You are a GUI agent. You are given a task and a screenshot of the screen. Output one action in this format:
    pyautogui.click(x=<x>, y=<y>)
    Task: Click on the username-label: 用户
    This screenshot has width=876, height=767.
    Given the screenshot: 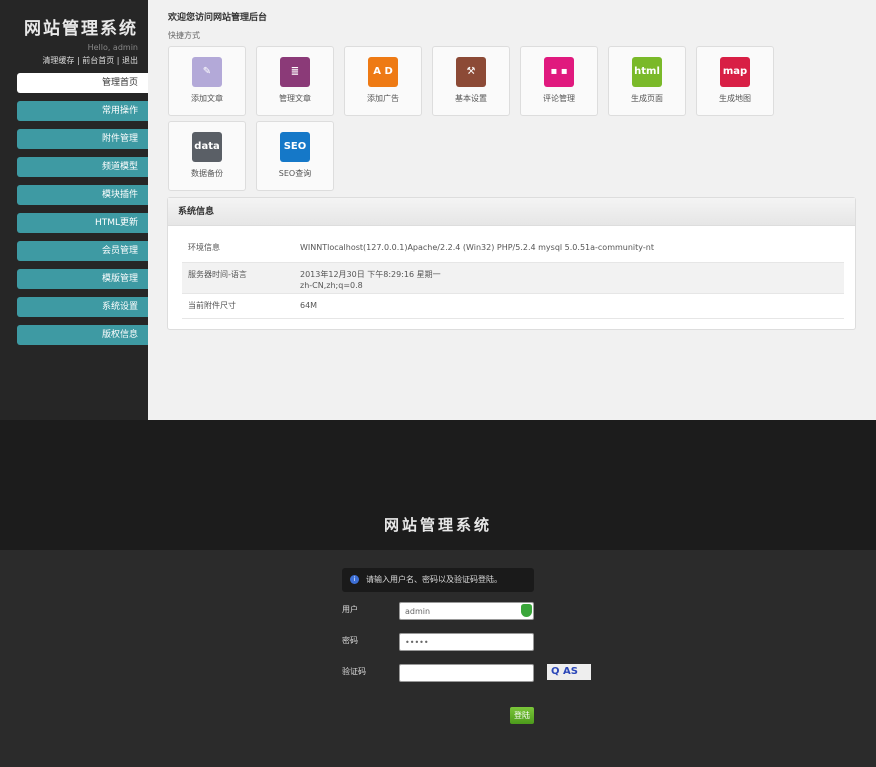 What is the action you would take?
    pyautogui.click(x=350, y=609)
    